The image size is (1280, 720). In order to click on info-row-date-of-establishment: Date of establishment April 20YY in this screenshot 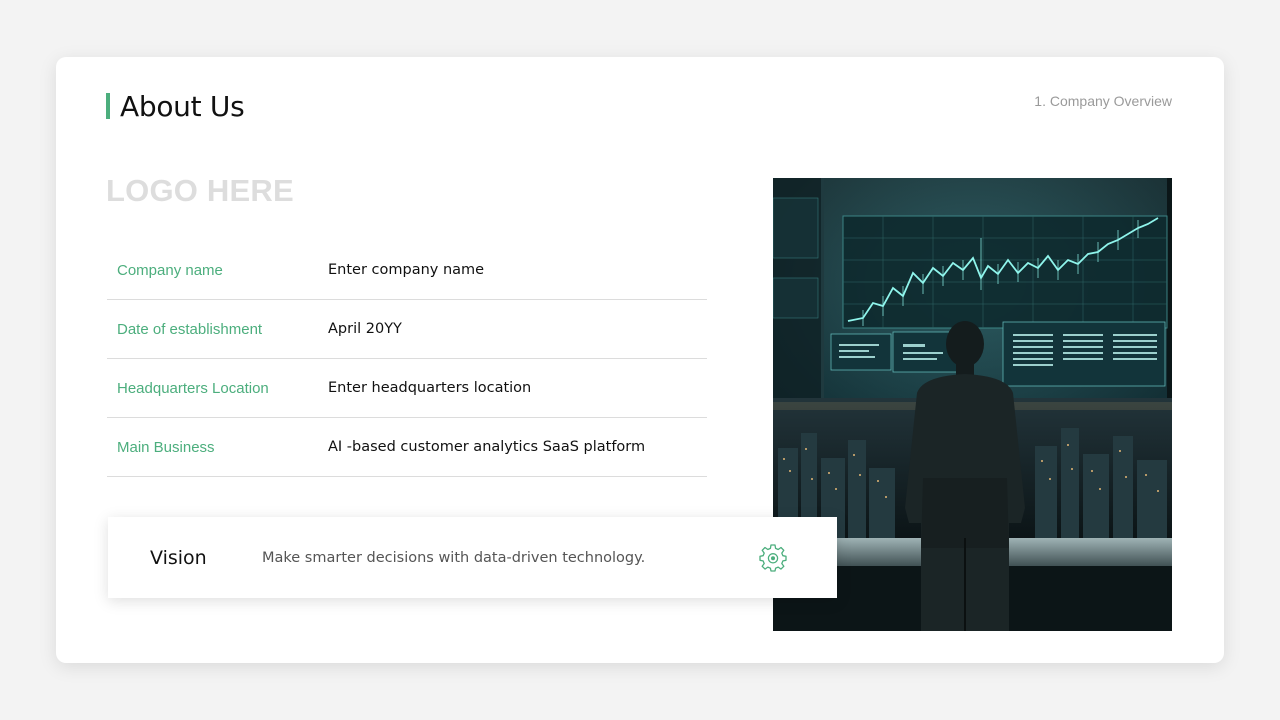, I will do `click(407, 329)`.